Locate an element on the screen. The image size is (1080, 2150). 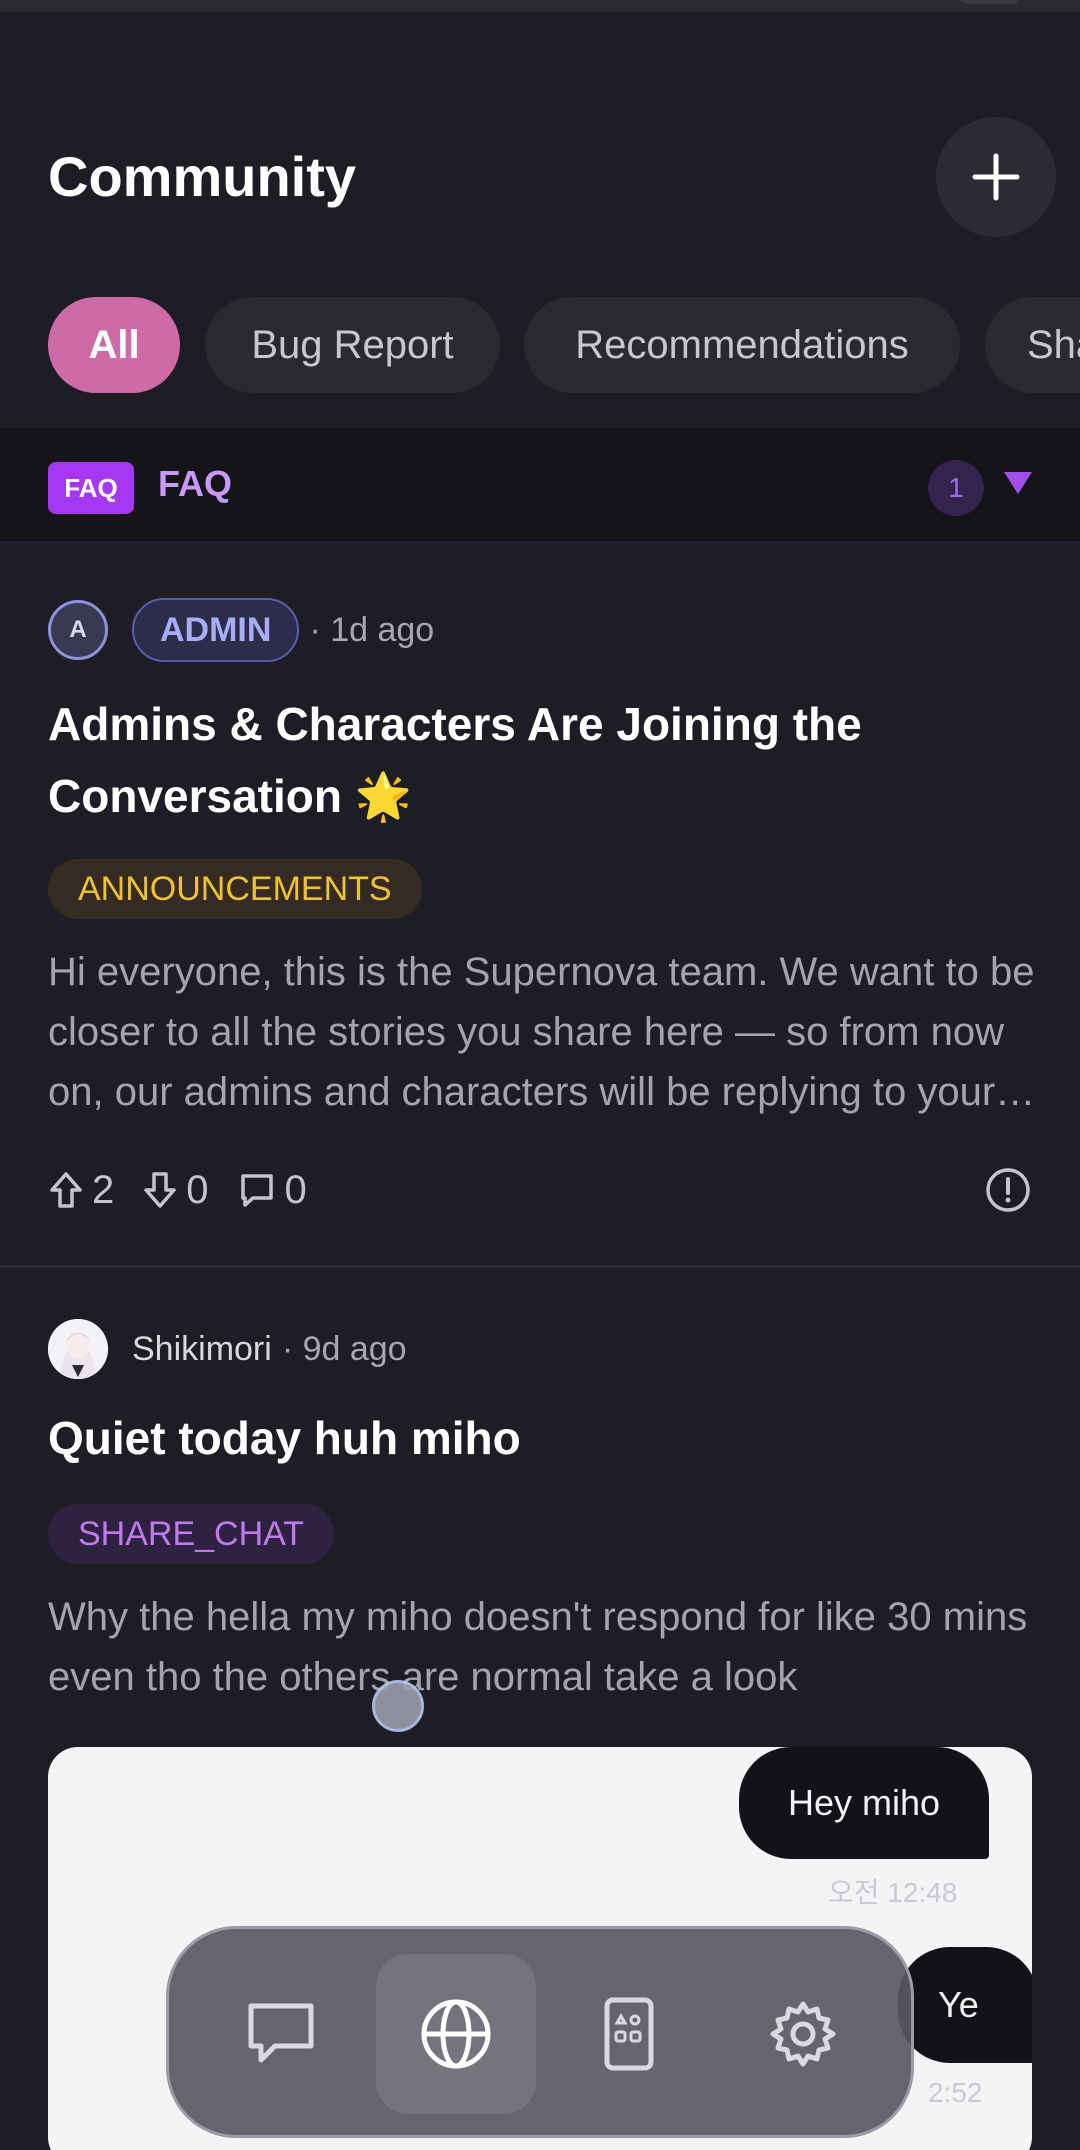
upvote-icon is located at coordinates (66, 1190).